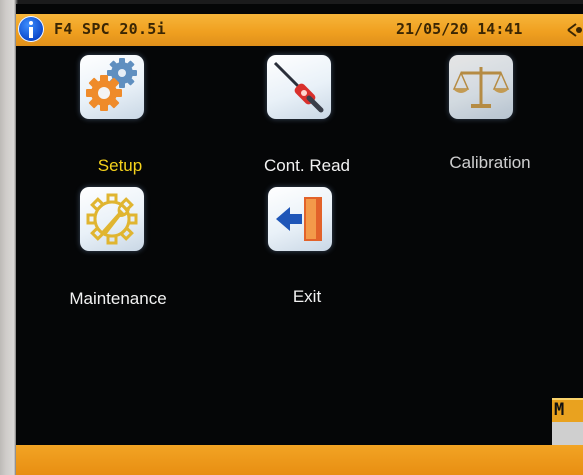  What do you see at coordinates (307, 296) in the screenshot?
I see `menu-label-exit: Exit` at bounding box center [307, 296].